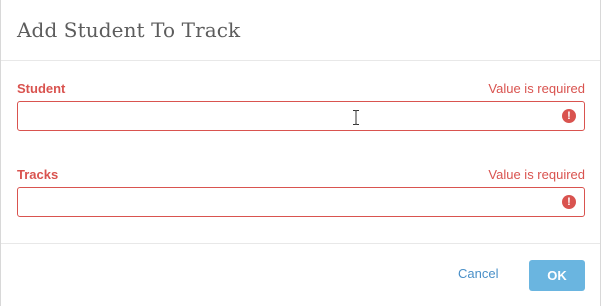  I want to click on student-error-message: Value is required, so click(536, 88).